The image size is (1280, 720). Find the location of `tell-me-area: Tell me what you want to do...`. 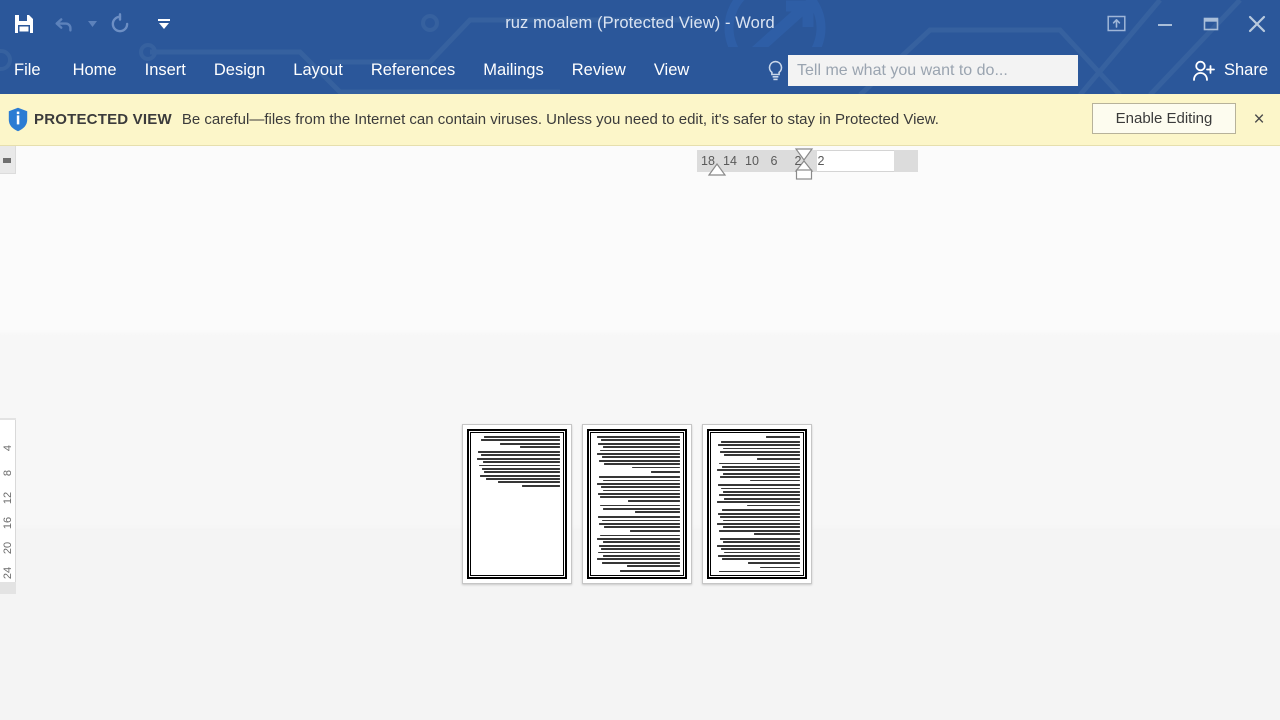

tell-me-area: Tell me what you want to do... is located at coordinates (920, 70).